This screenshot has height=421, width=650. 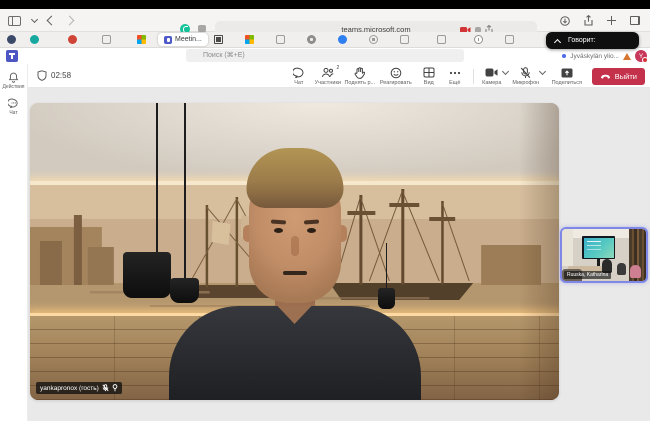 I want to click on thumb-tv-stand, so click(x=598, y=262).